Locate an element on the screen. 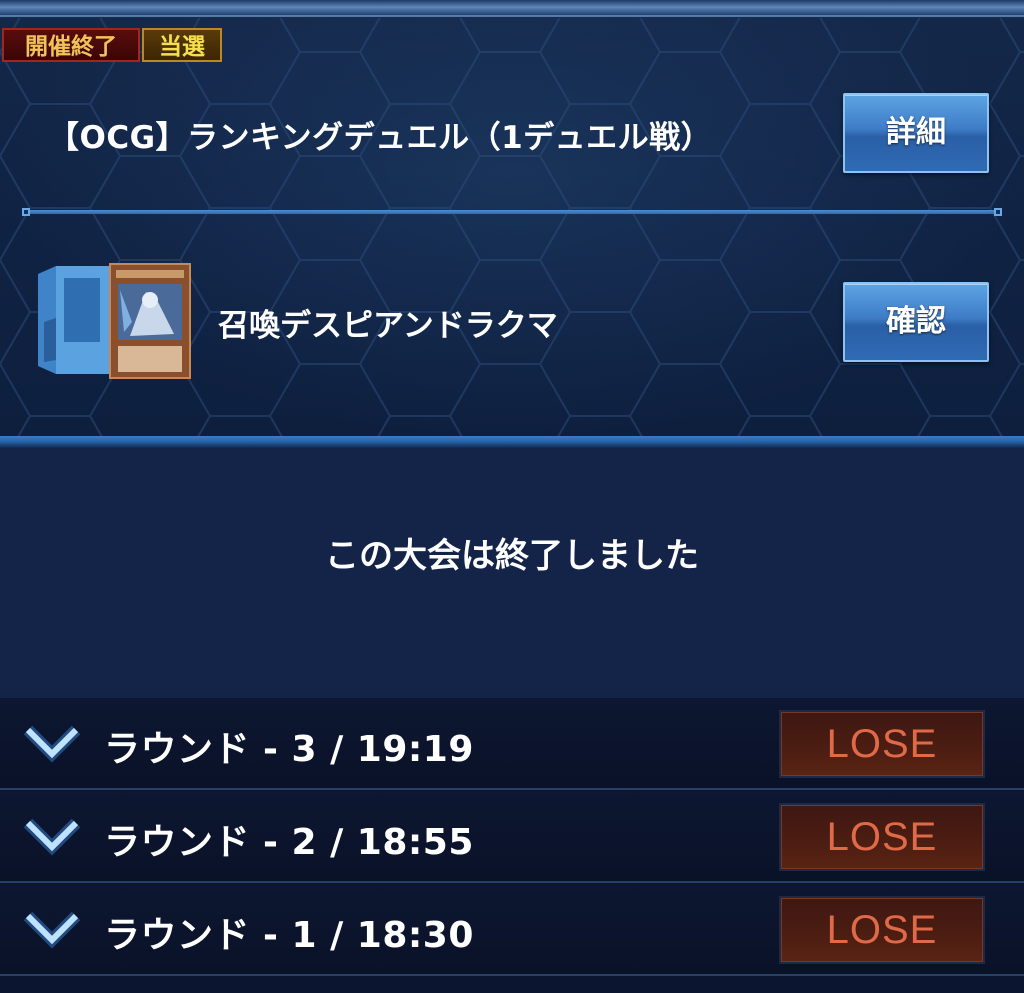 The width and height of the screenshot is (1024, 993). round-label: ラウンド - 1 / 18:30 is located at coordinates (289, 935).